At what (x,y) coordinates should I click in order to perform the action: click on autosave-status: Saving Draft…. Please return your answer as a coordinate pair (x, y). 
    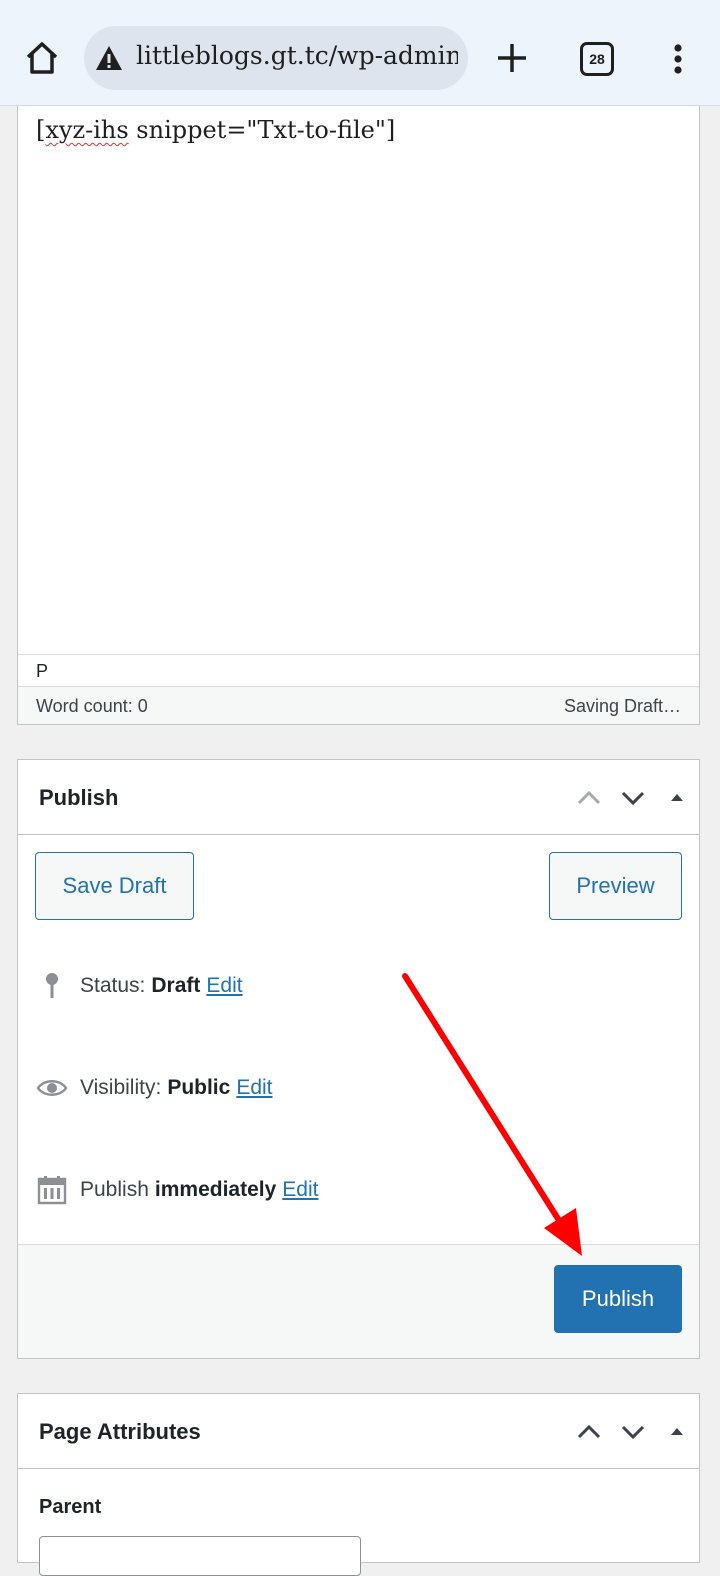
    Looking at the image, I should click on (622, 706).